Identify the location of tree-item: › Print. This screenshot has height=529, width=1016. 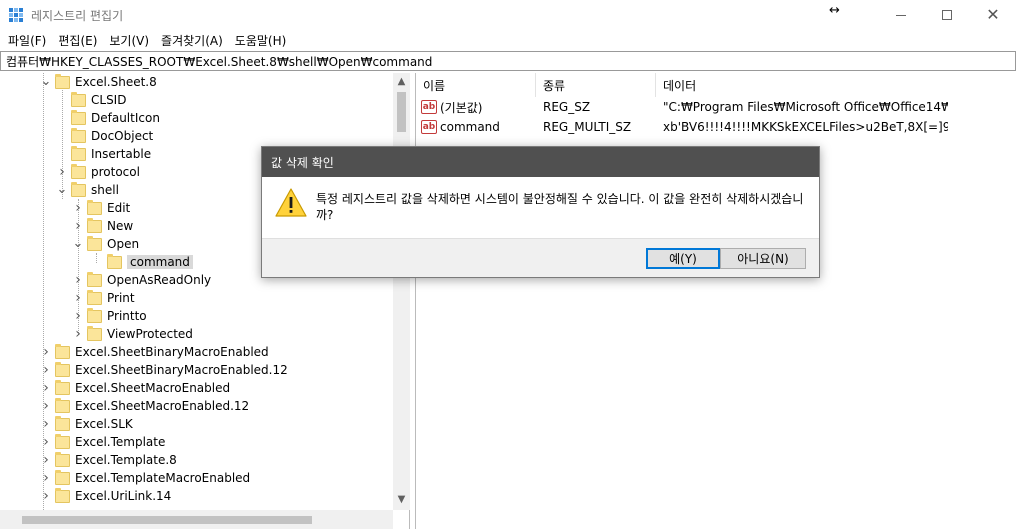
(103, 298).